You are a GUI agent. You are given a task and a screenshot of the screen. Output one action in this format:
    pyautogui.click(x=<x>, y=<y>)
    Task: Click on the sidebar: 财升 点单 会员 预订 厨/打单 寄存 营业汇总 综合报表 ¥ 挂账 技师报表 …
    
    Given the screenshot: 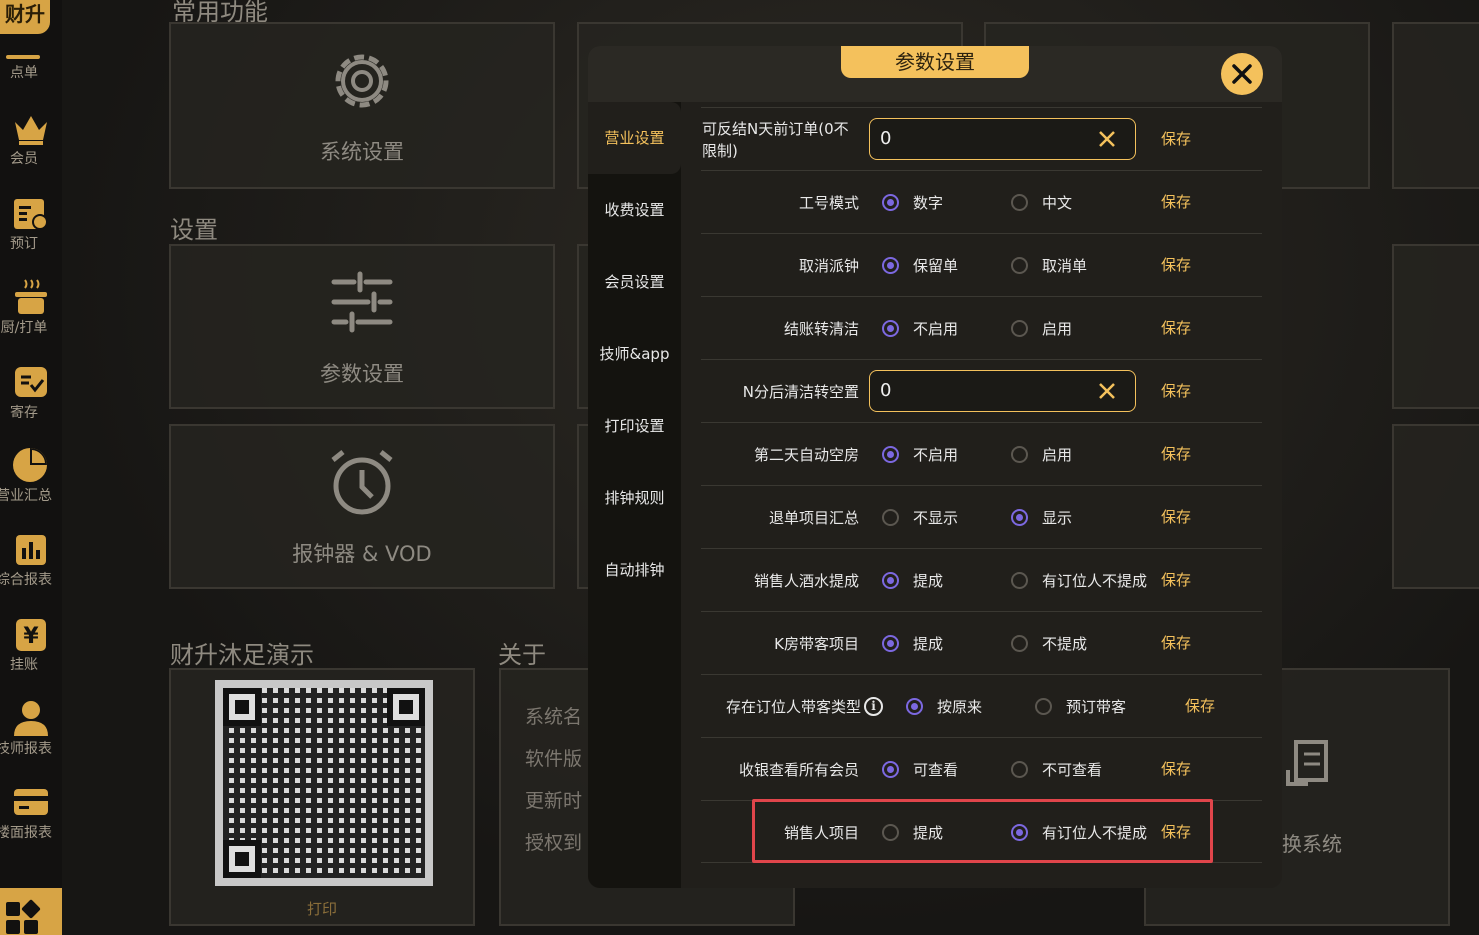 What is the action you would take?
    pyautogui.click(x=31, y=467)
    